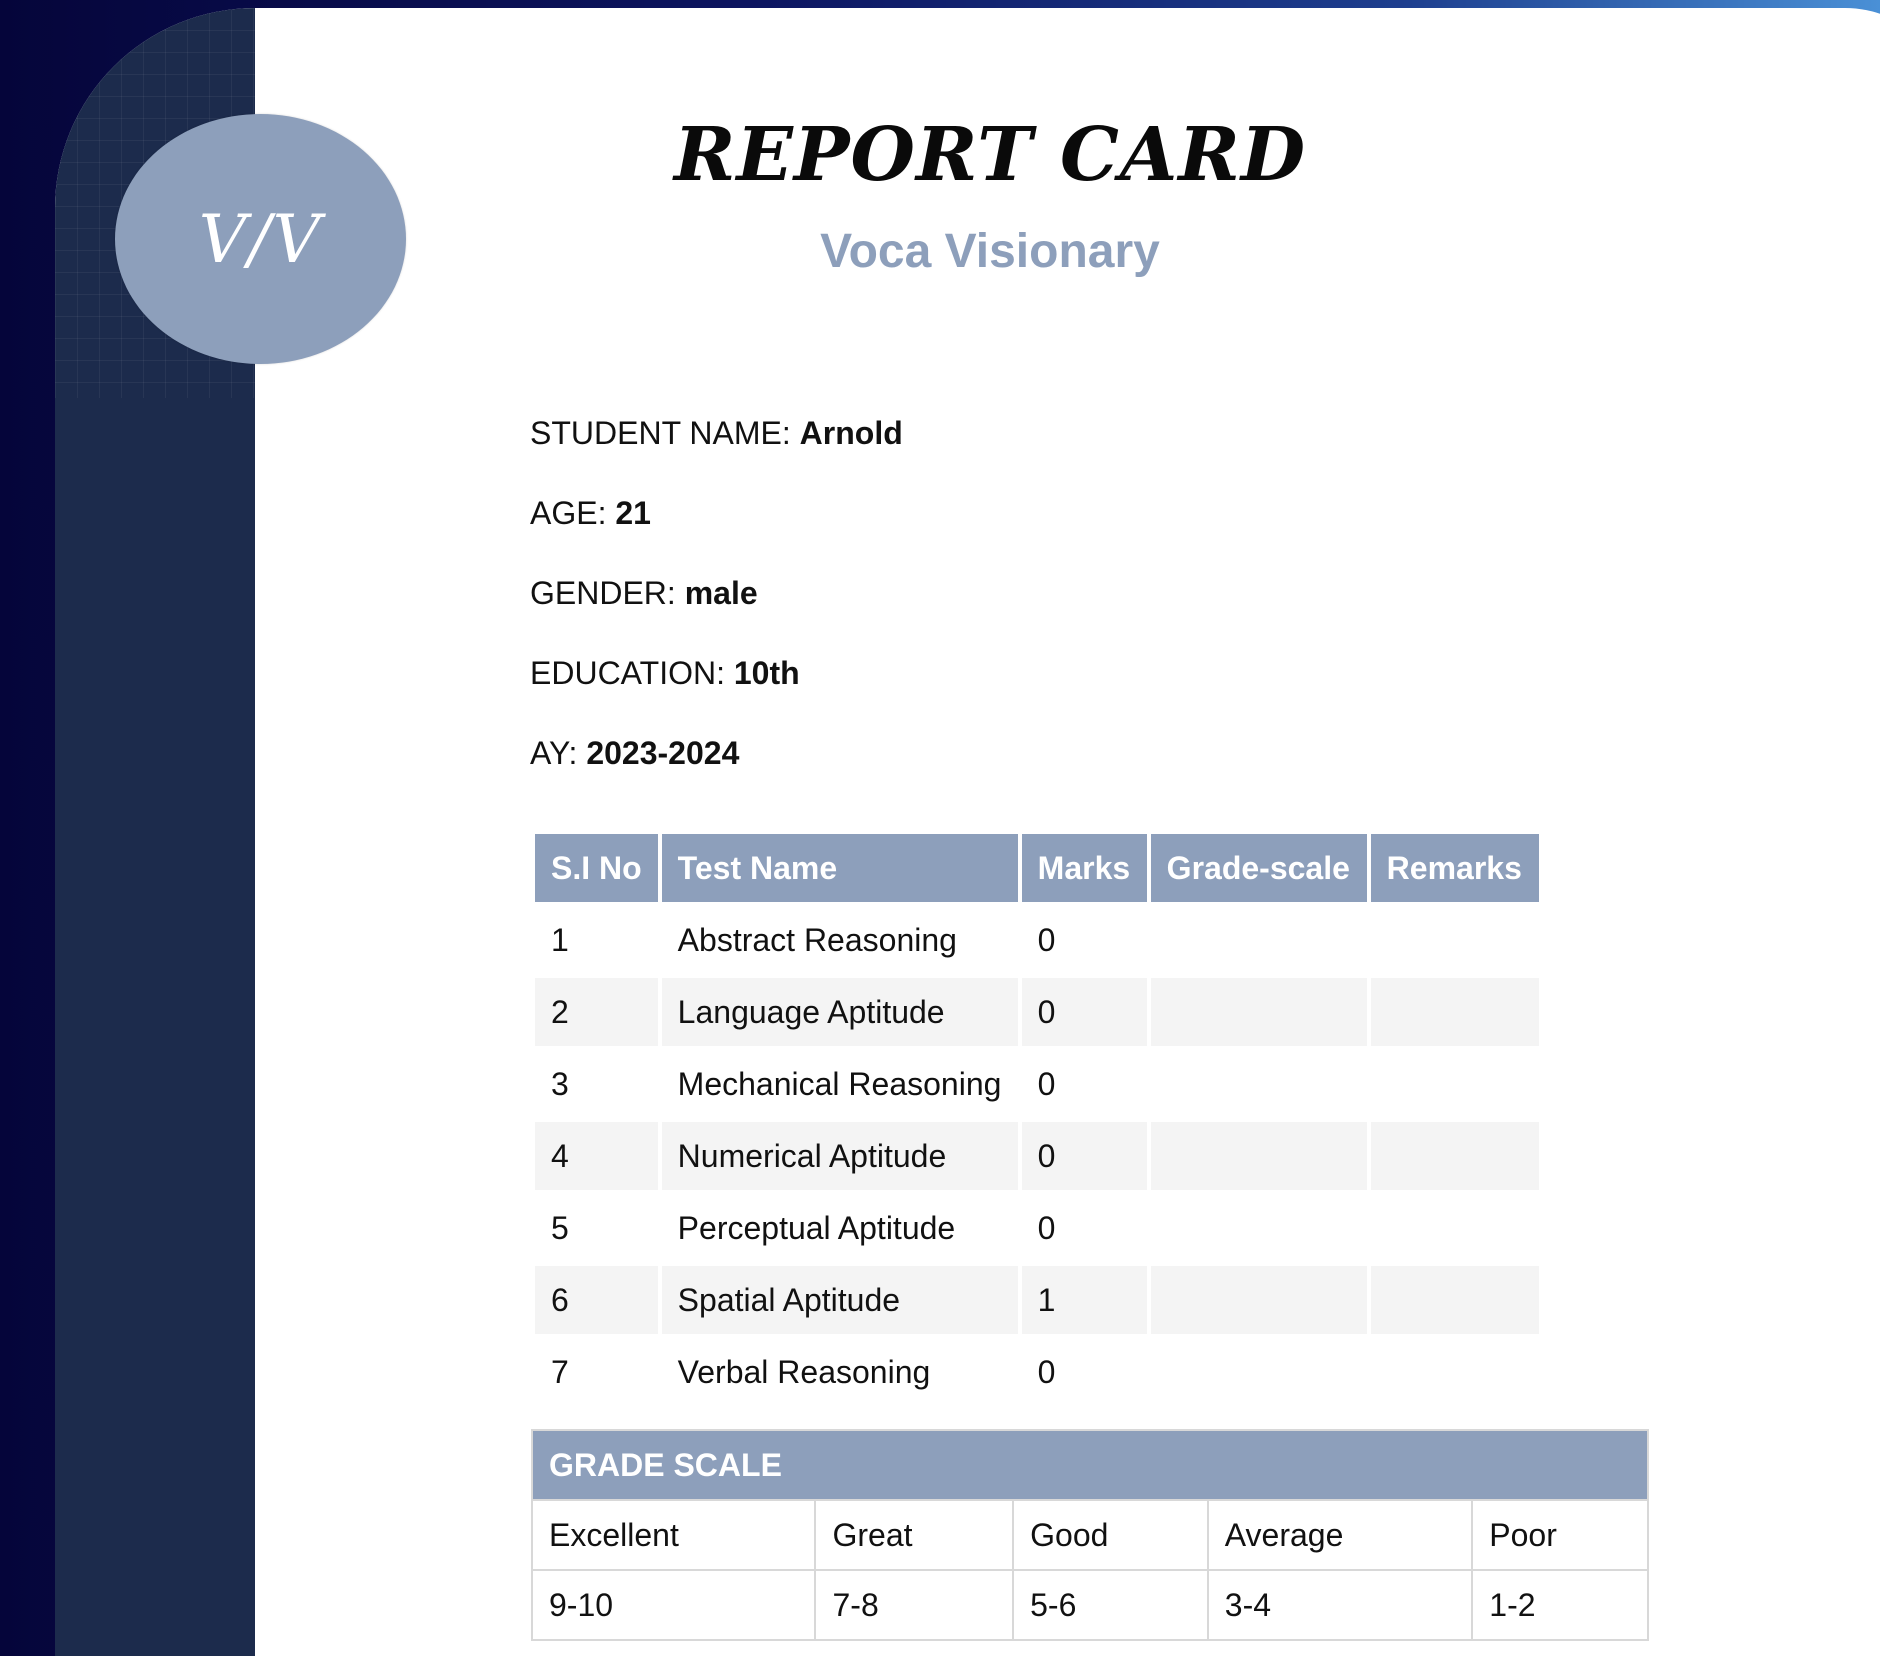  Describe the element at coordinates (1110, 1605) in the screenshot. I see `grade-range-cell: 5-6` at that location.